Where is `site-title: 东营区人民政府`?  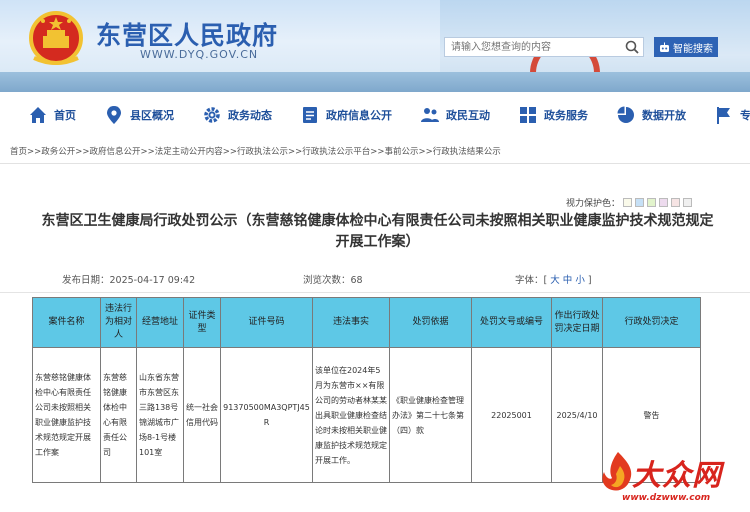
site-title: 东营区人民政府 is located at coordinates (187, 34).